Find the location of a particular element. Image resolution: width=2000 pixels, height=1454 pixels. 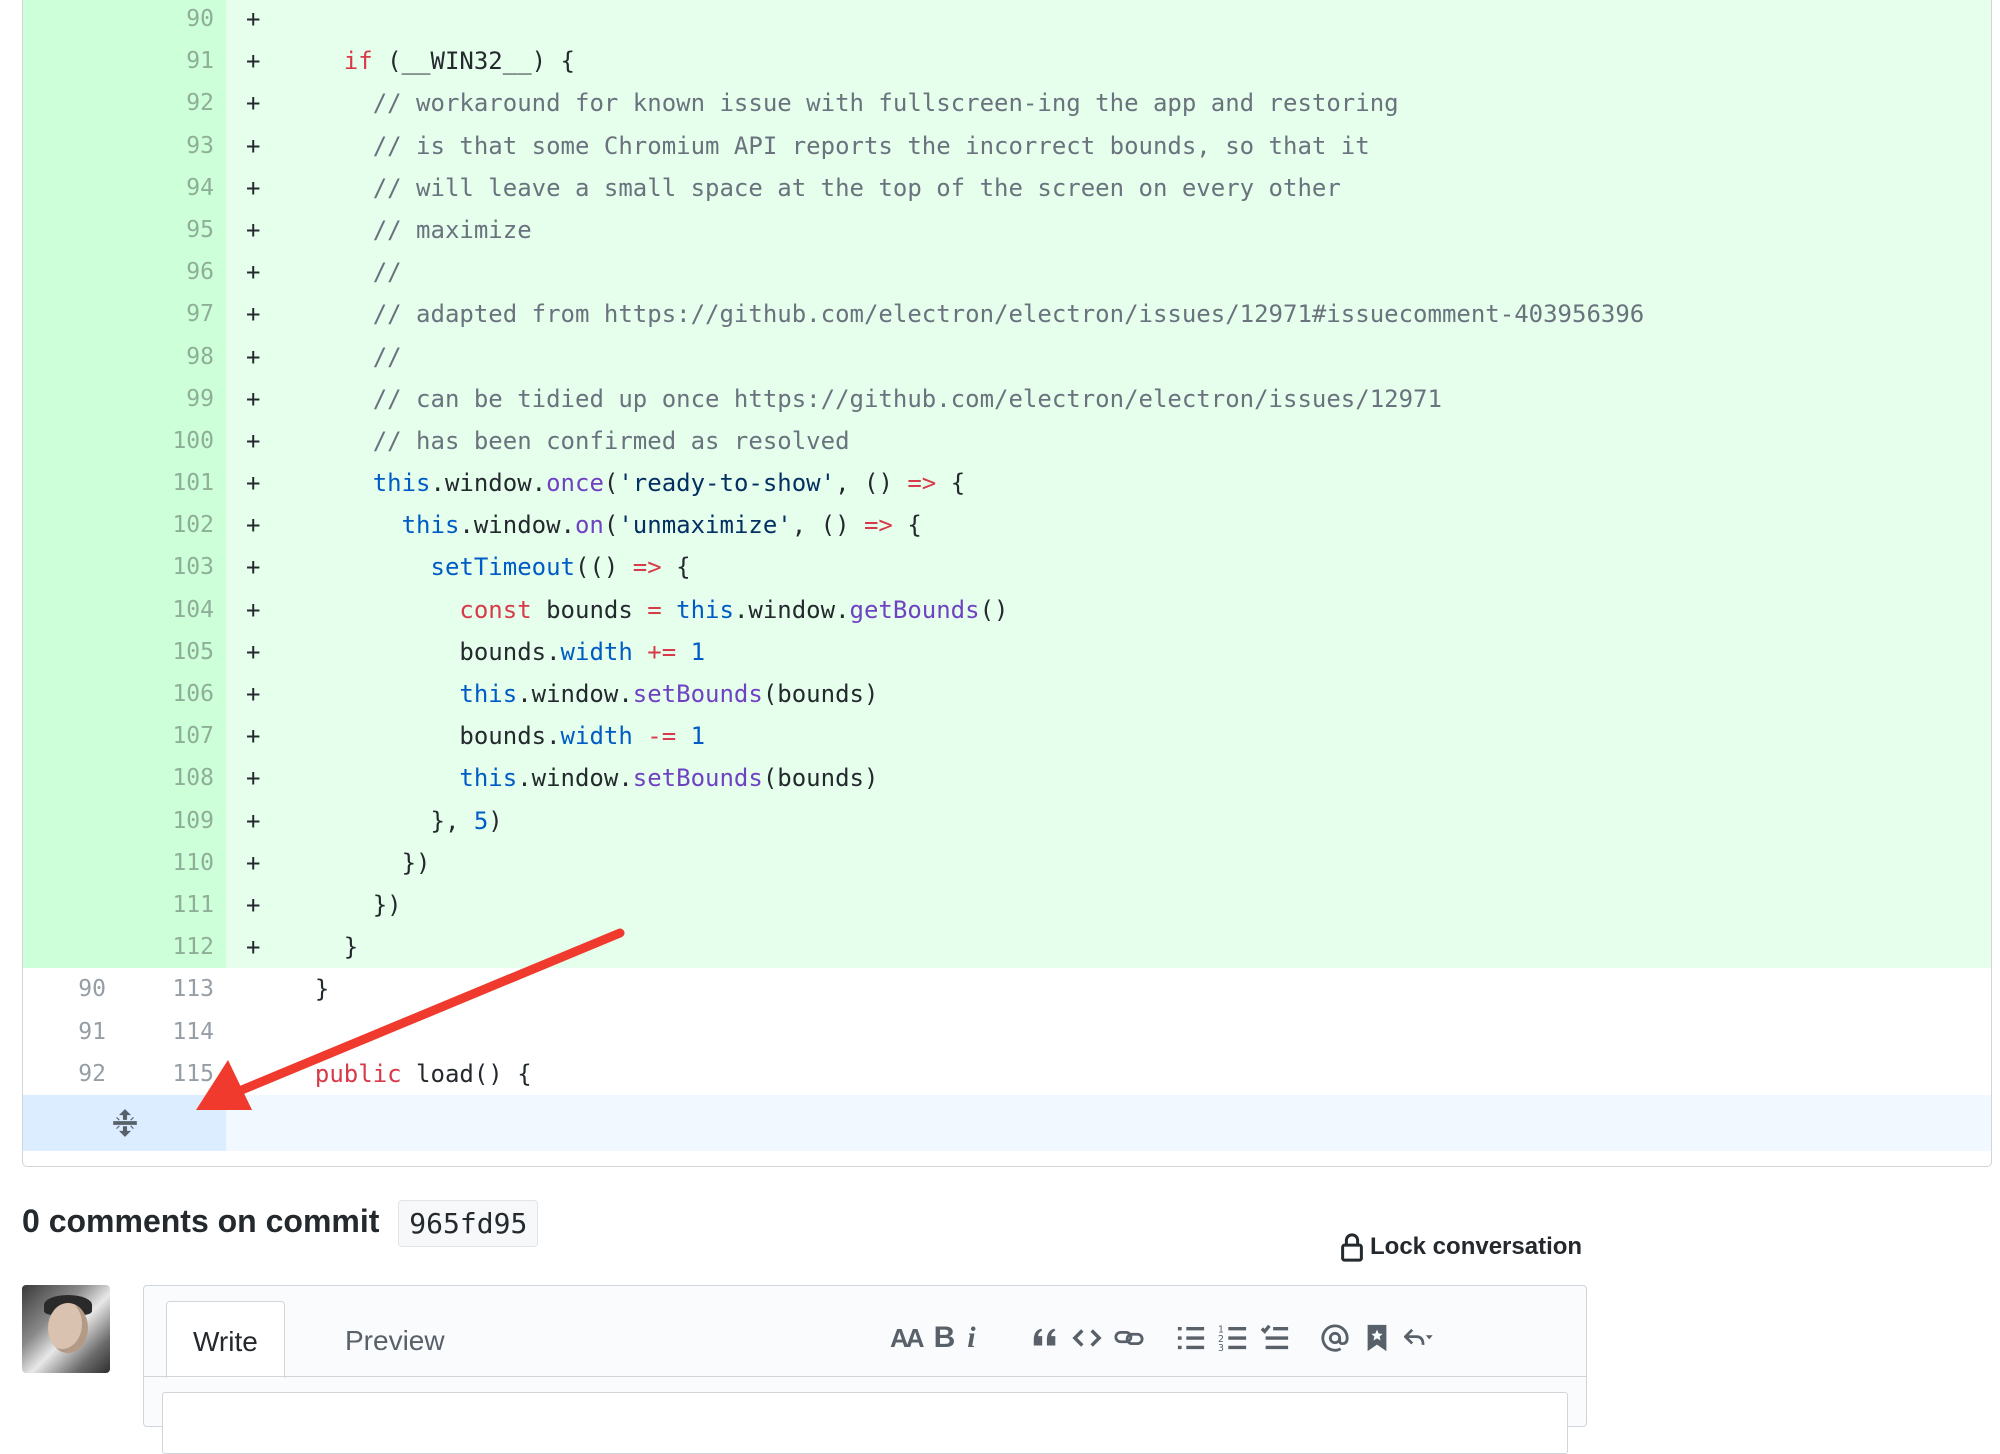

lock-conversation-button: Lock conversation is located at coordinates (1461, 1247).